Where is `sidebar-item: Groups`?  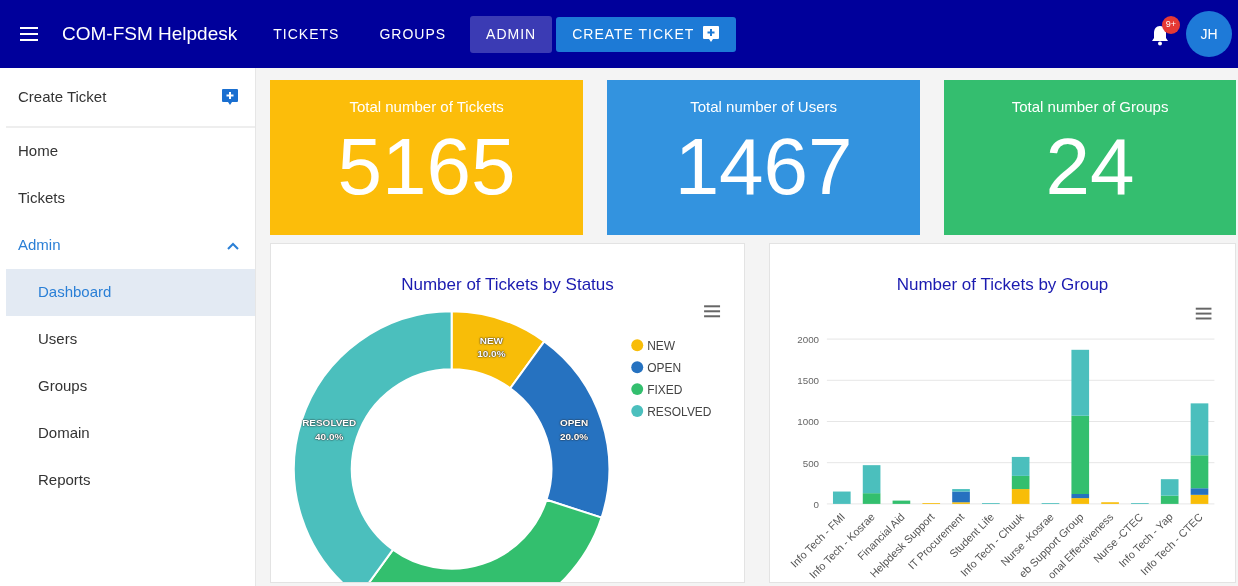
sidebar-item: Groups is located at coordinates (130, 386).